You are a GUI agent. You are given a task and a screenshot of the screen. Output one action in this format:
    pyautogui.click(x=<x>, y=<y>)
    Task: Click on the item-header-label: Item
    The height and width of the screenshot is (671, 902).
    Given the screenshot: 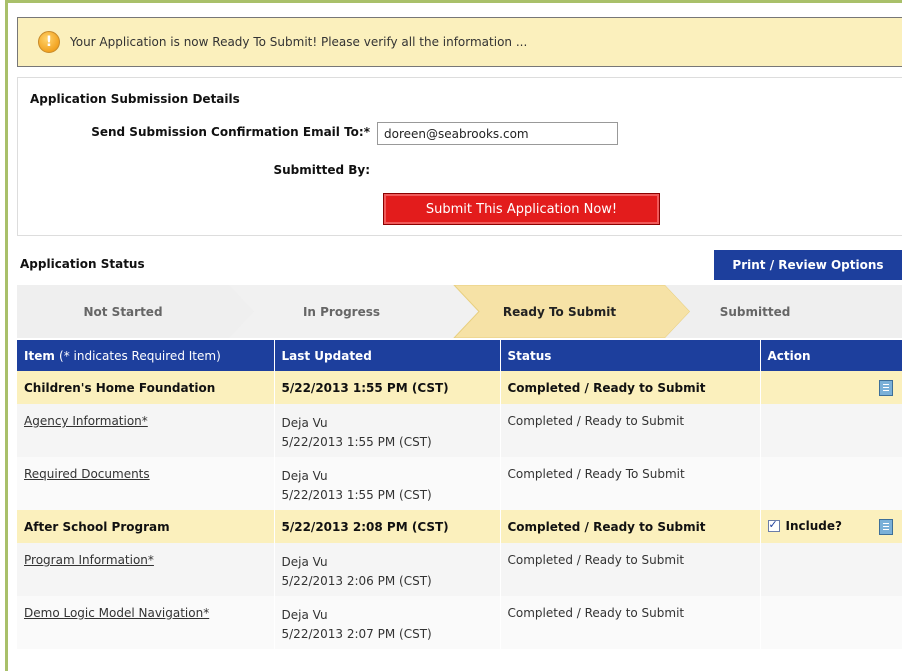 What is the action you would take?
    pyautogui.click(x=39, y=355)
    